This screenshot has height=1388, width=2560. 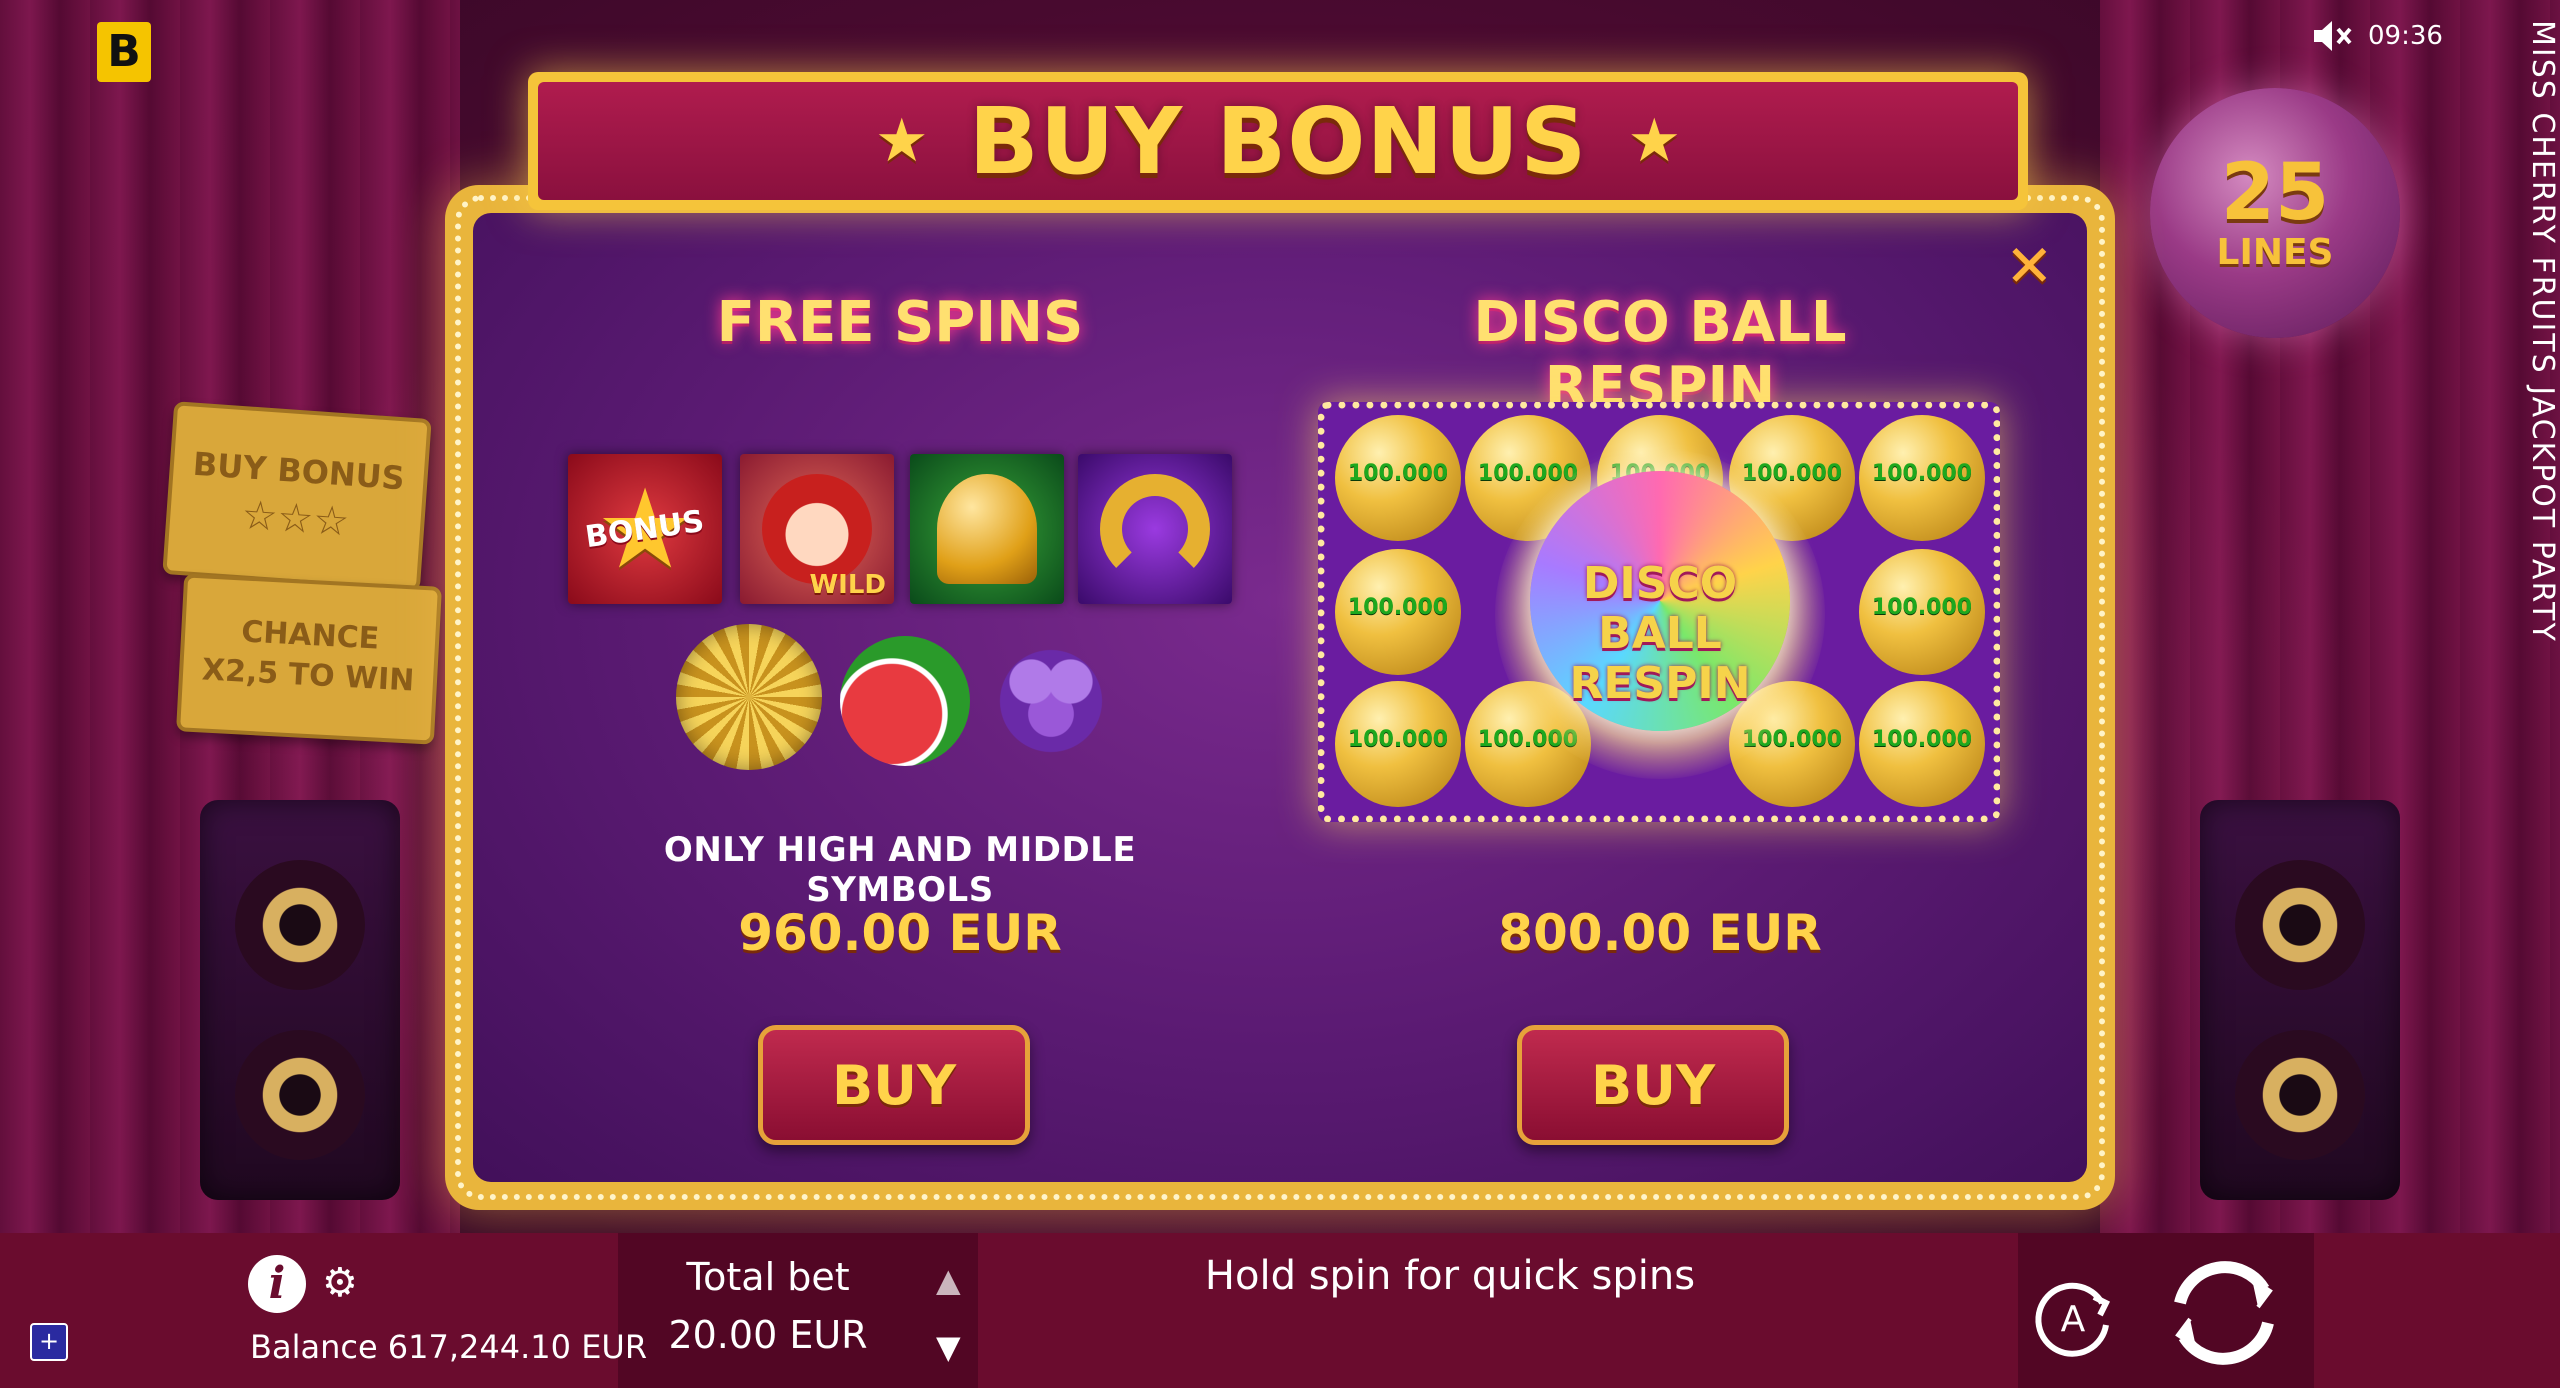 I want to click on dialog-banner: ★ BUY BONUS ★, so click(x=1278, y=141).